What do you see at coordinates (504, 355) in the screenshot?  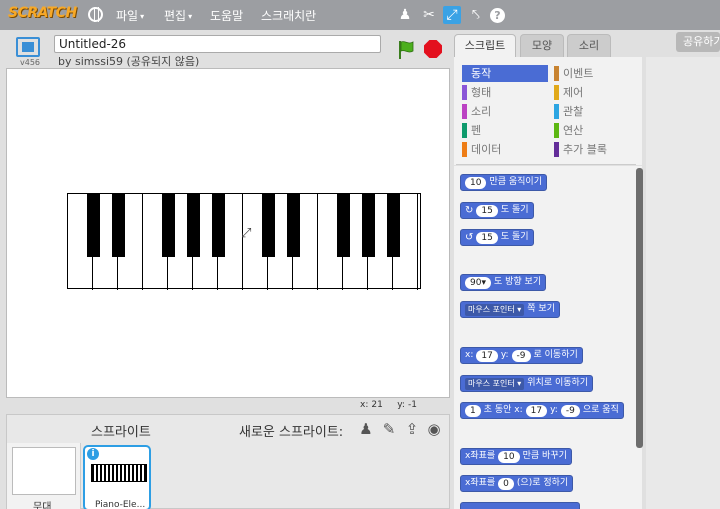 I see `goto-y-label: y:` at bounding box center [504, 355].